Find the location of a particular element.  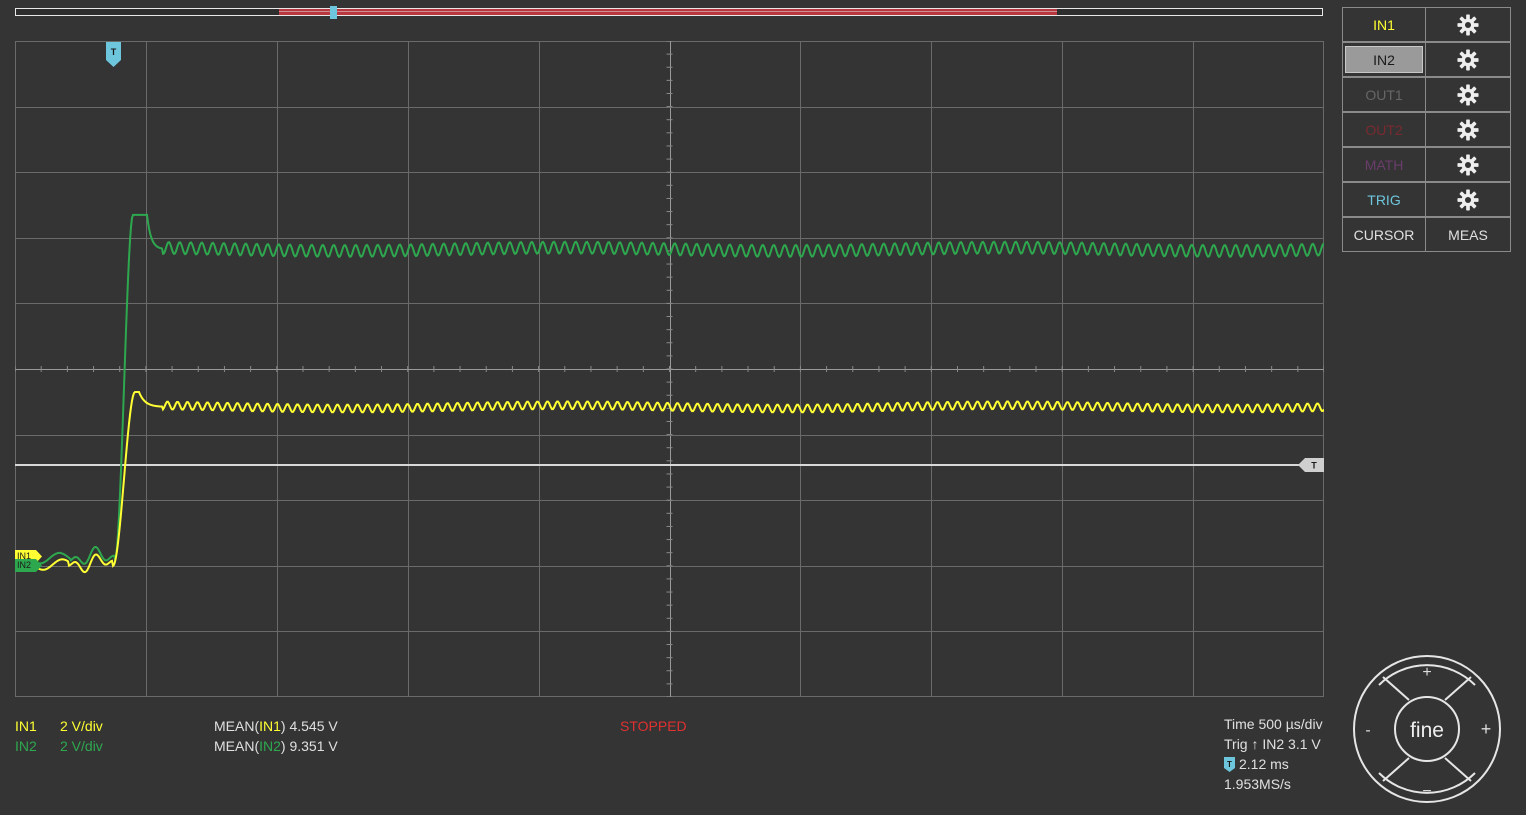

trig-offset-value: 2.12 ms is located at coordinates (1264, 764).